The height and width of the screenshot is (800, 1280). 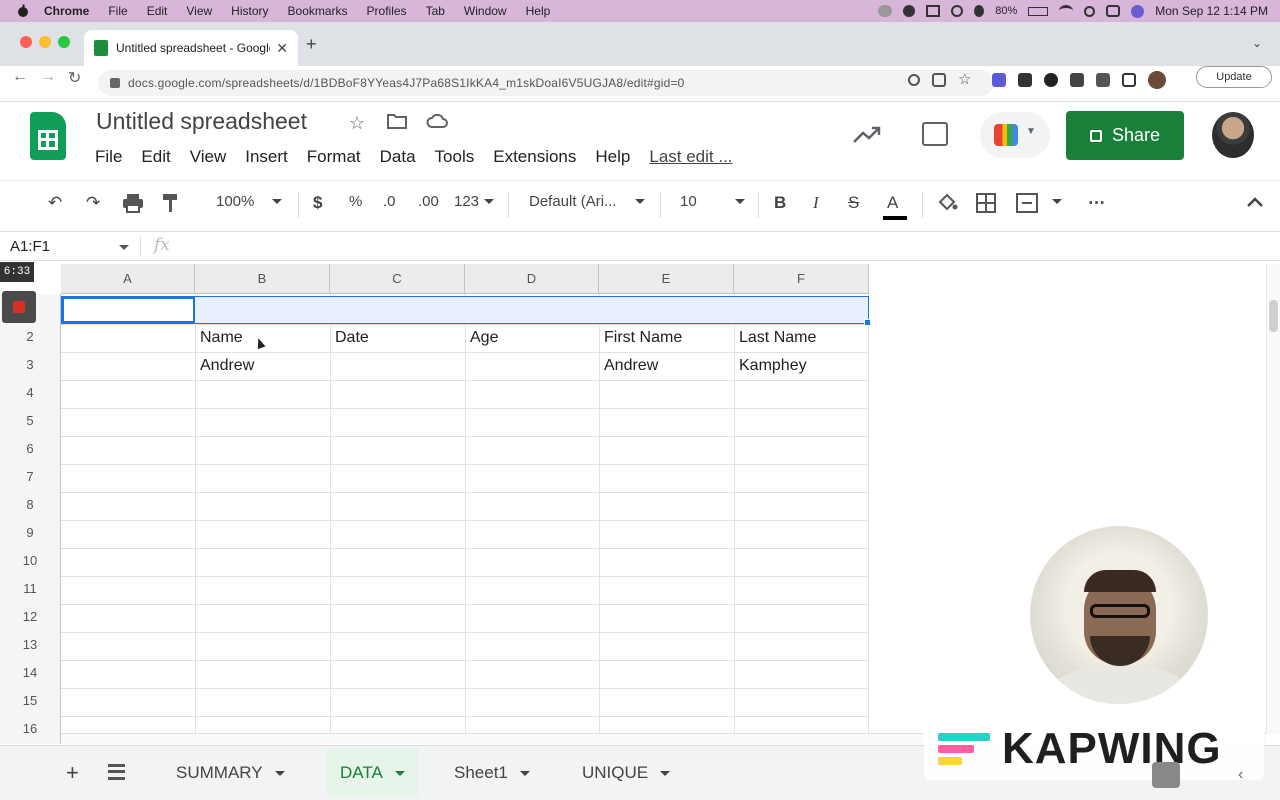 What do you see at coordinates (1090, 11) in the screenshot?
I see `search-icon` at bounding box center [1090, 11].